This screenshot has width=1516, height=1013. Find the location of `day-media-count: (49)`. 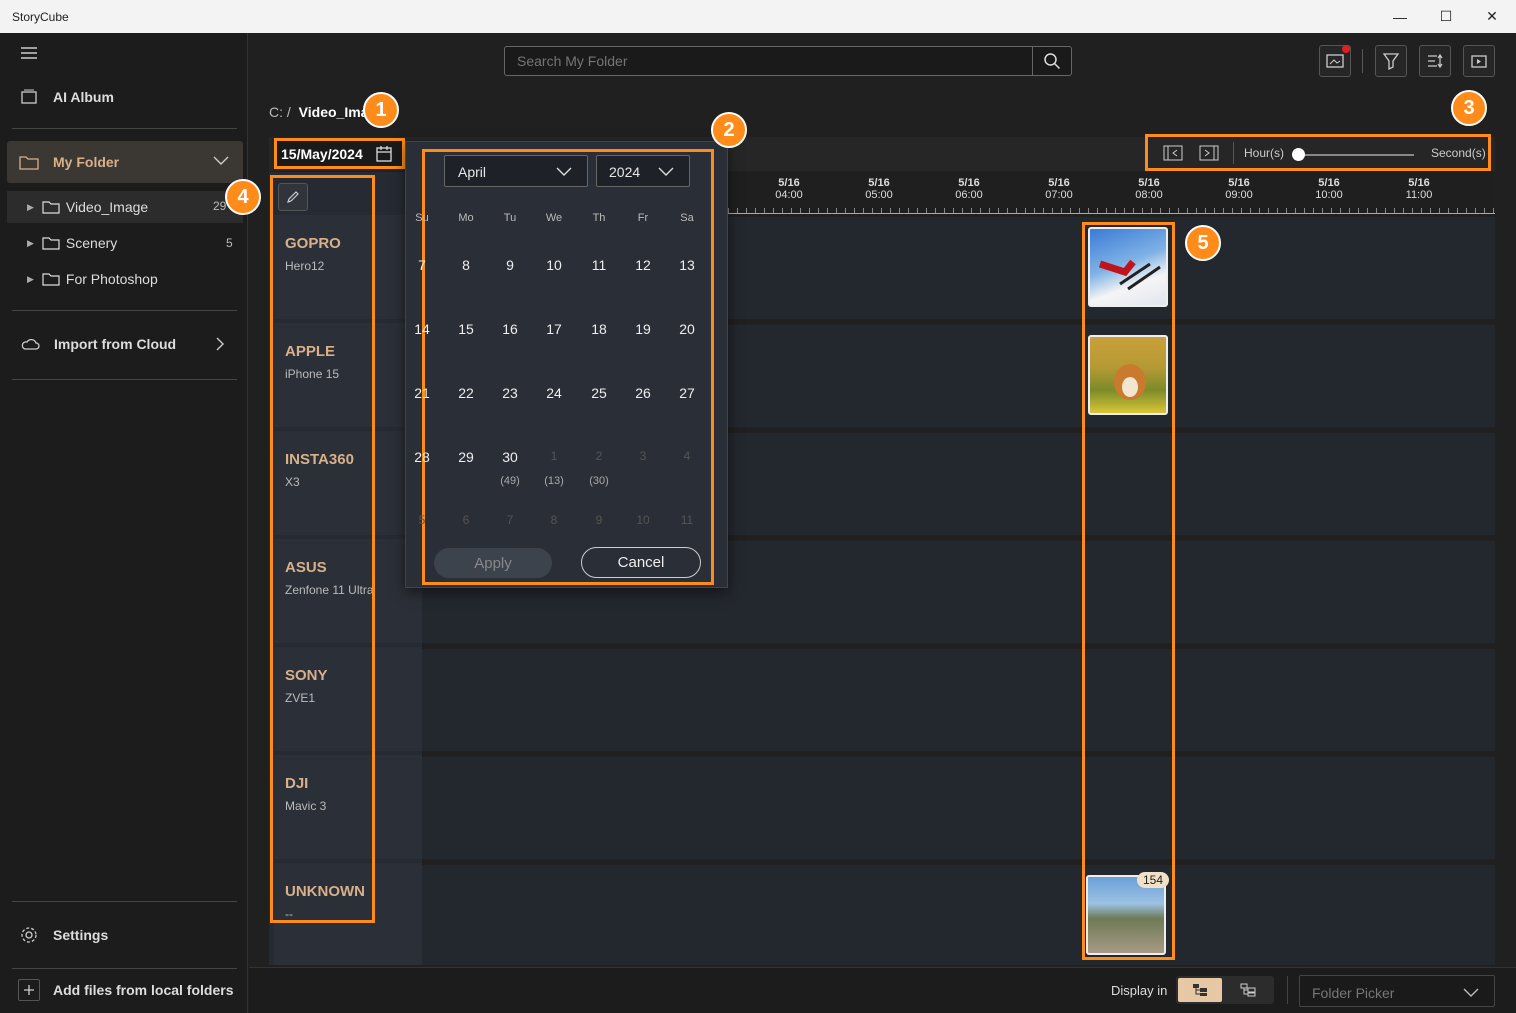

day-media-count: (49) is located at coordinates (510, 481).